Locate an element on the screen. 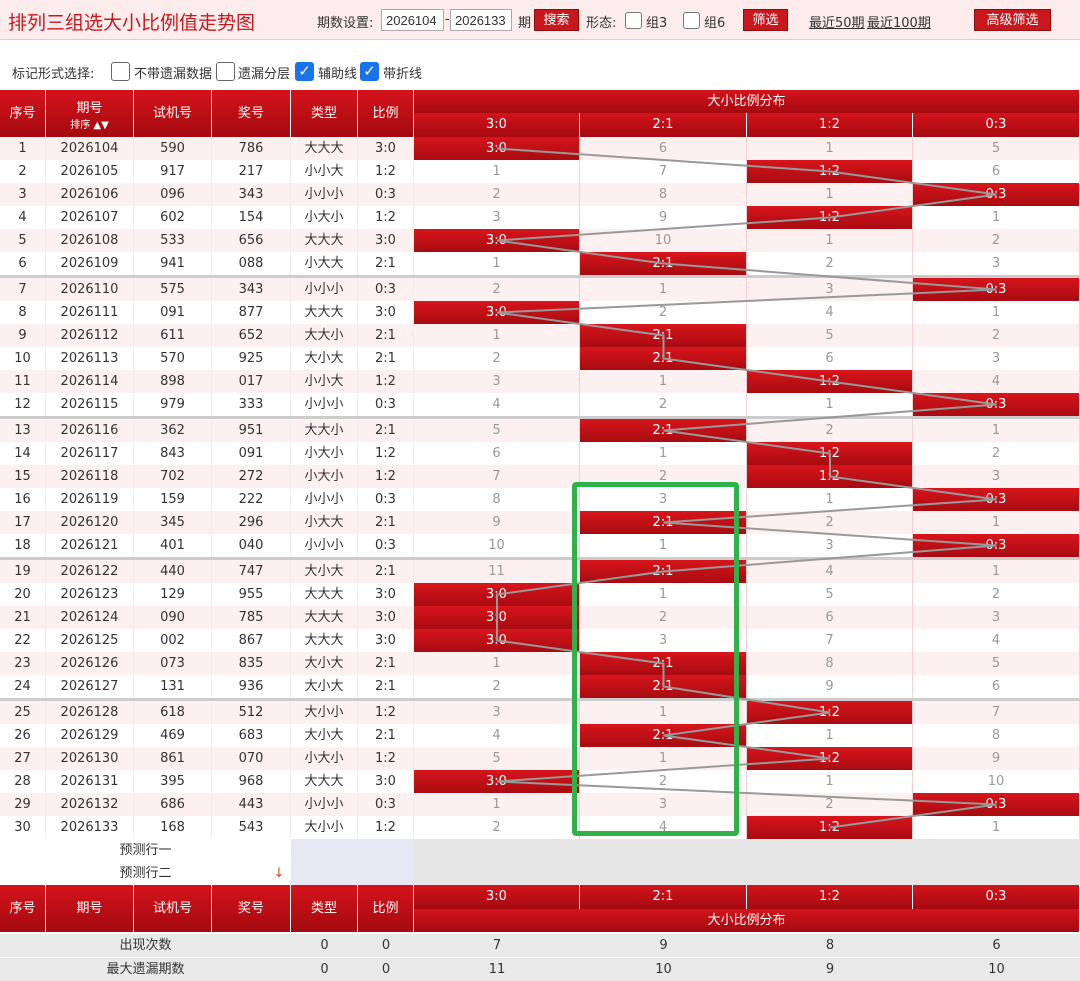 The width and height of the screenshot is (1080, 981). filter-button: 筛选 is located at coordinates (765, 20).